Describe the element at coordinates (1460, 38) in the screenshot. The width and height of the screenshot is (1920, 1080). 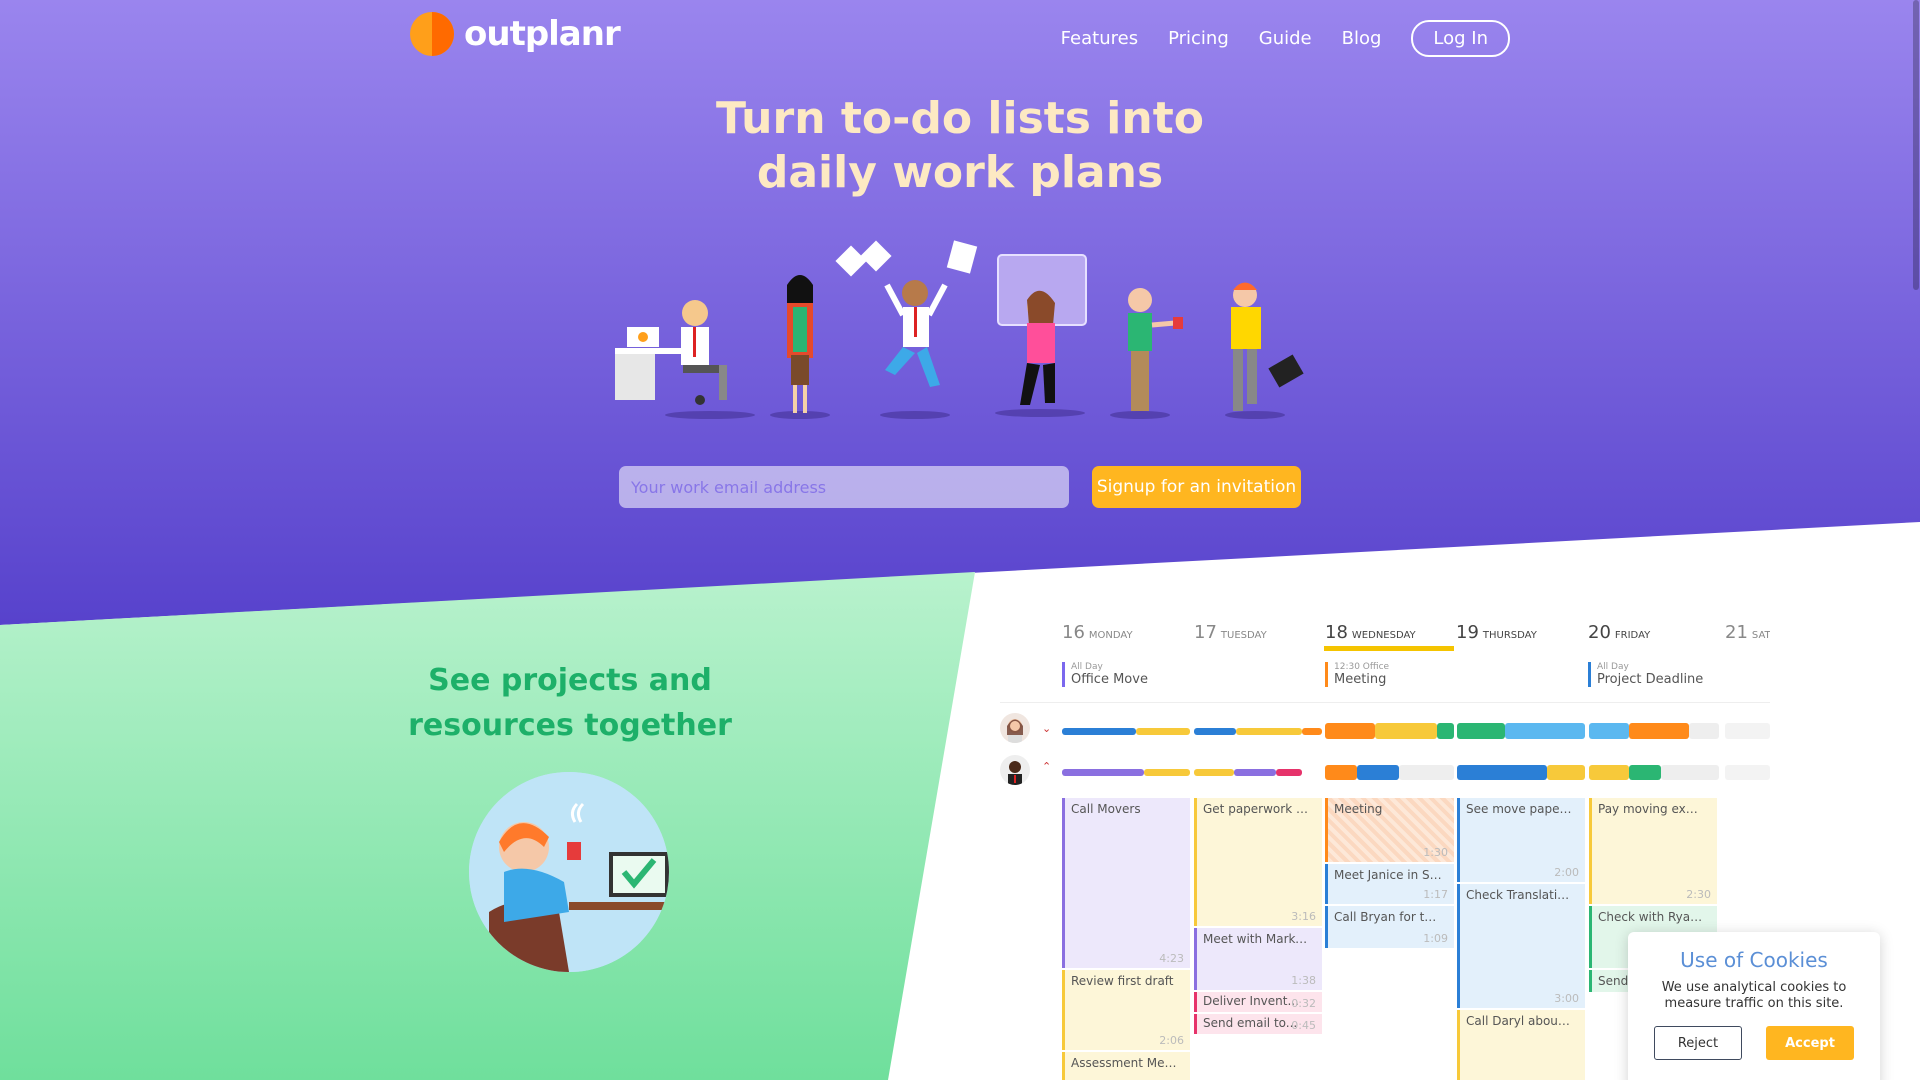
I see `login-button: Log In` at that location.